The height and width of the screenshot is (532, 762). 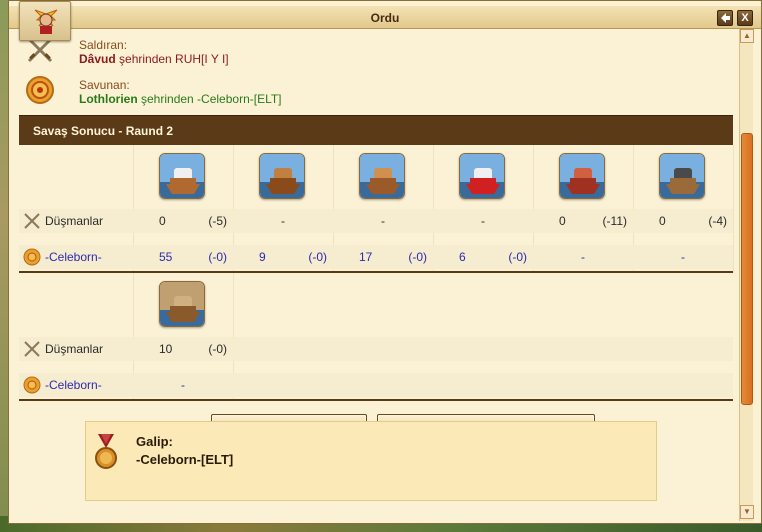 What do you see at coordinates (172, 59) in the screenshot?
I see `attacker-city-text: şehrinden RUH[I Y I]` at bounding box center [172, 59].